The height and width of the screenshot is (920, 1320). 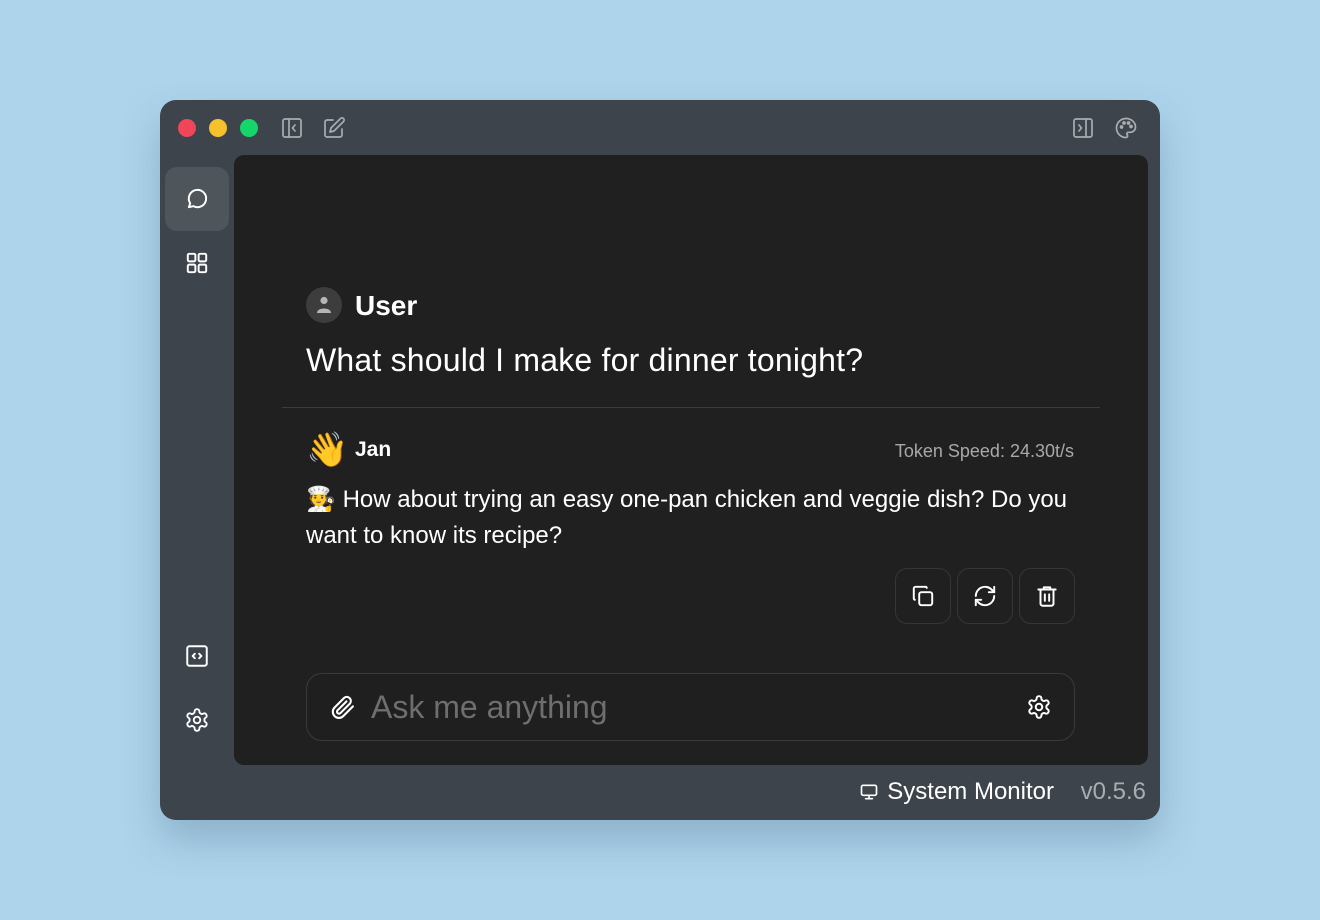 What do you see at coordinates (1039, 707) in the screenshot?
I see `model-settings-button` at bounding box center [1039, 707].